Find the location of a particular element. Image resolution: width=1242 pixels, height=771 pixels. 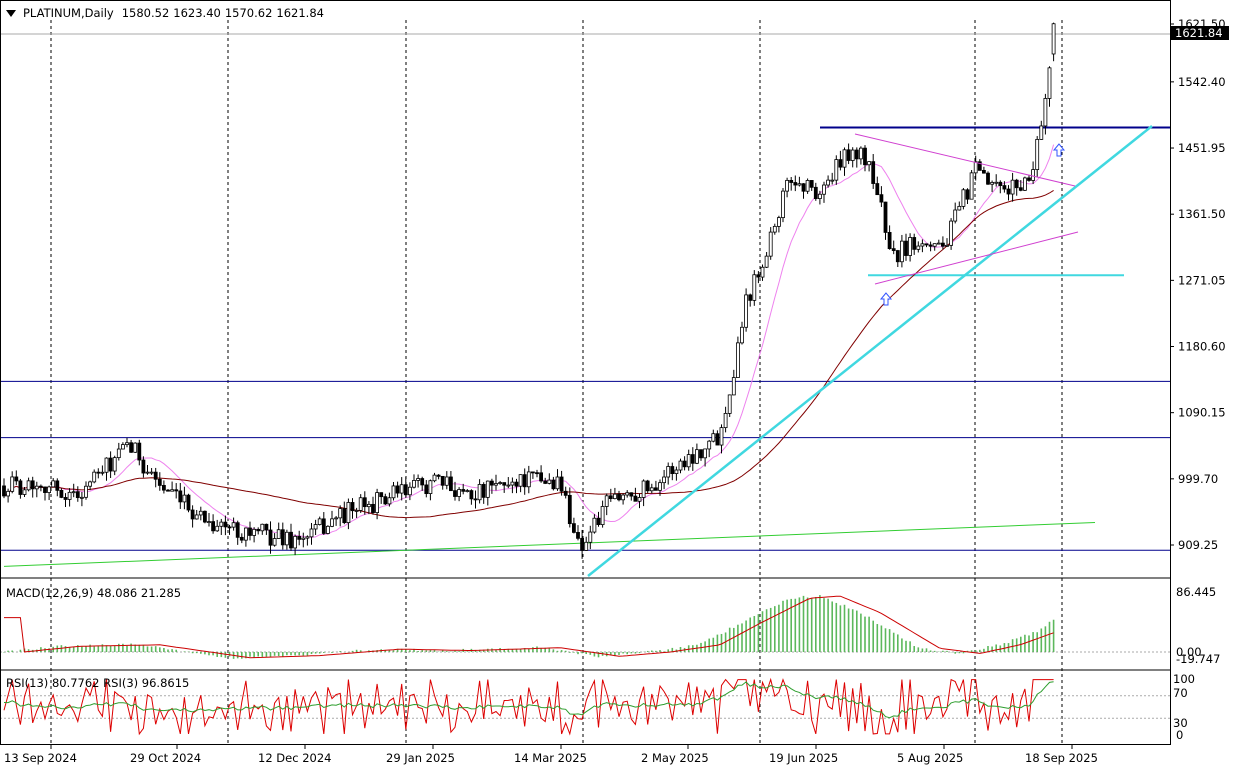

price-axis-label: 1361.50 is located at coordinates (1202, 214).